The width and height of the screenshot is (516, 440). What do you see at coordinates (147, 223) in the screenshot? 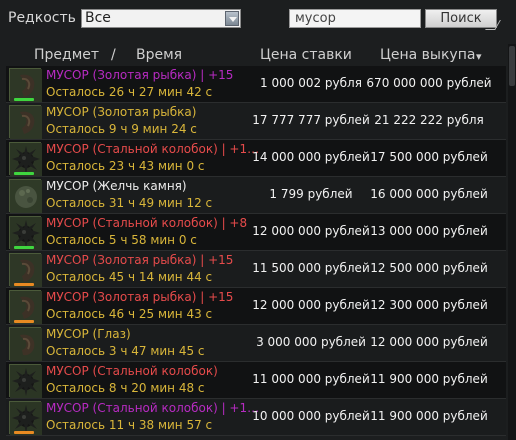
I see `lot-name: МУСОР (Стальной колобок) | +8` at bounding box center [147, 223].